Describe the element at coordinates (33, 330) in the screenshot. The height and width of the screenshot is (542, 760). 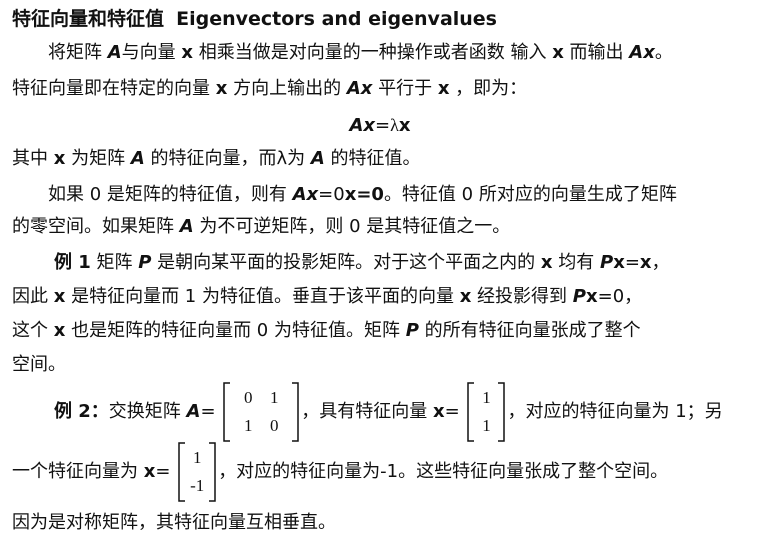
I see `text: 这个` at that location.